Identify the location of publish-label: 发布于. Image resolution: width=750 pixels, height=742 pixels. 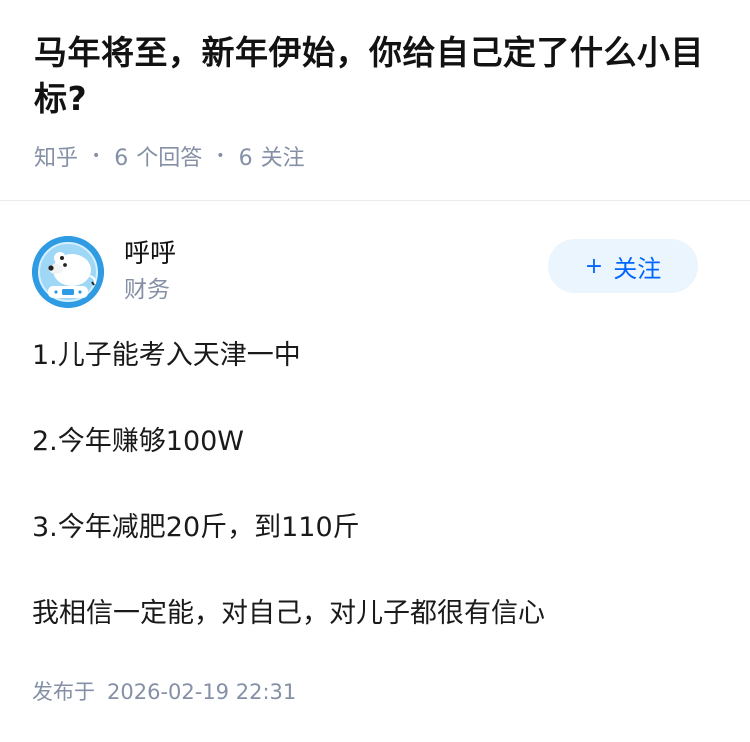
(63, 692).